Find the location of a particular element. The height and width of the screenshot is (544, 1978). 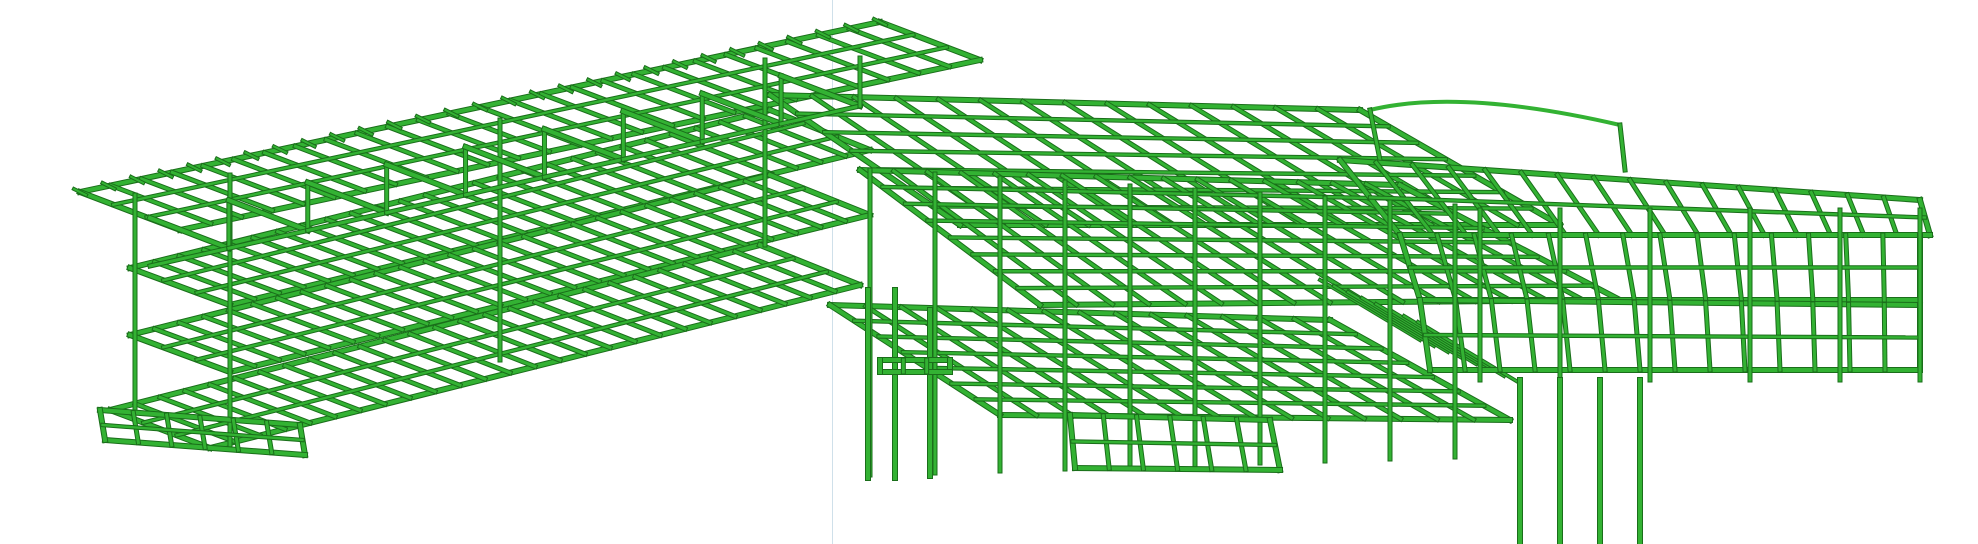

stair-tread-face is located at coordinates (1370, 310).